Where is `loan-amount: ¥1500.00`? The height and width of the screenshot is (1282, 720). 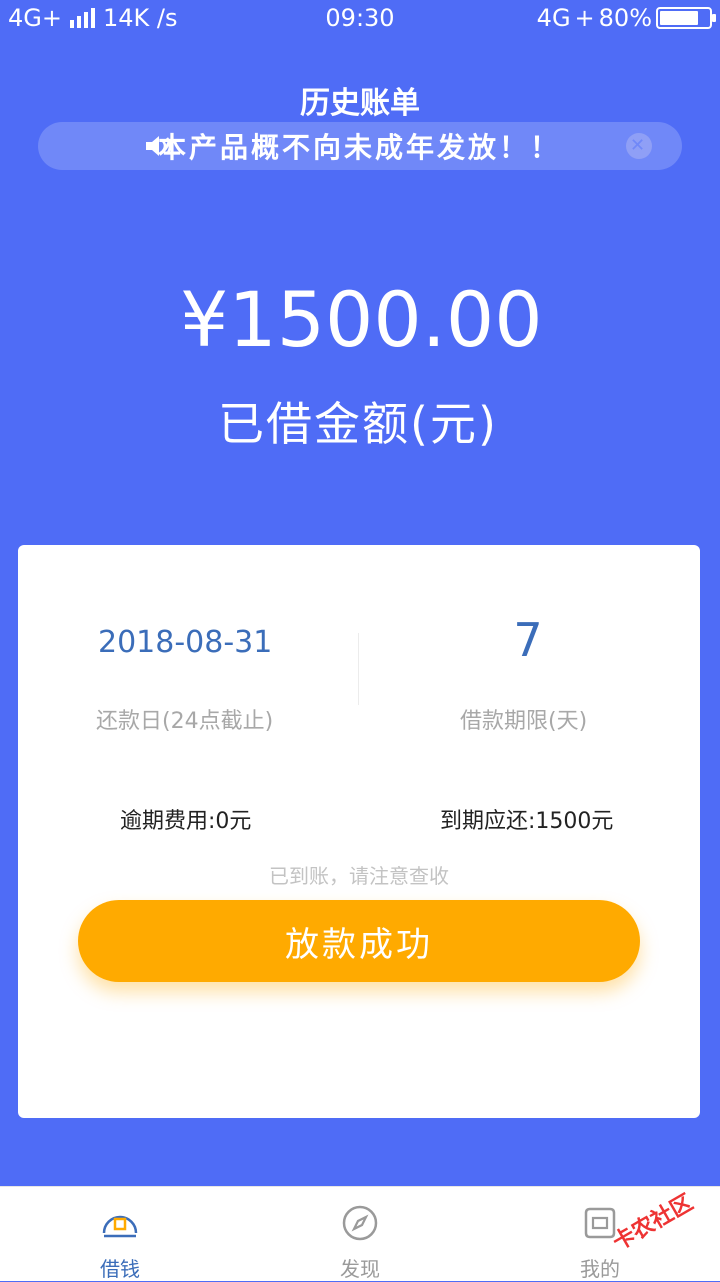 loan-amount: ¥1500.00 is located at coordinates (361, 319).